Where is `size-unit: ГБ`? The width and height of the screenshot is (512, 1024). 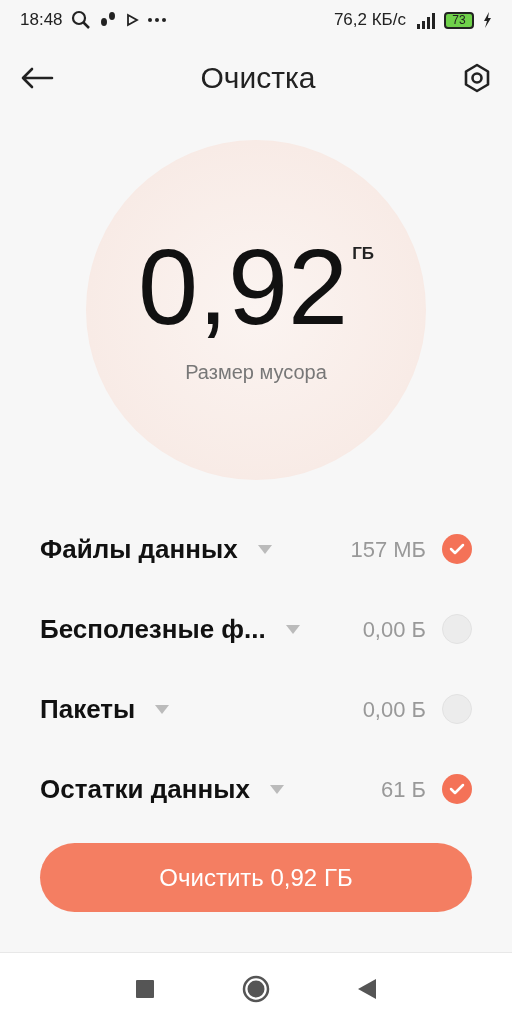 size-unit: ГБ is located at coordinates (363, 254).